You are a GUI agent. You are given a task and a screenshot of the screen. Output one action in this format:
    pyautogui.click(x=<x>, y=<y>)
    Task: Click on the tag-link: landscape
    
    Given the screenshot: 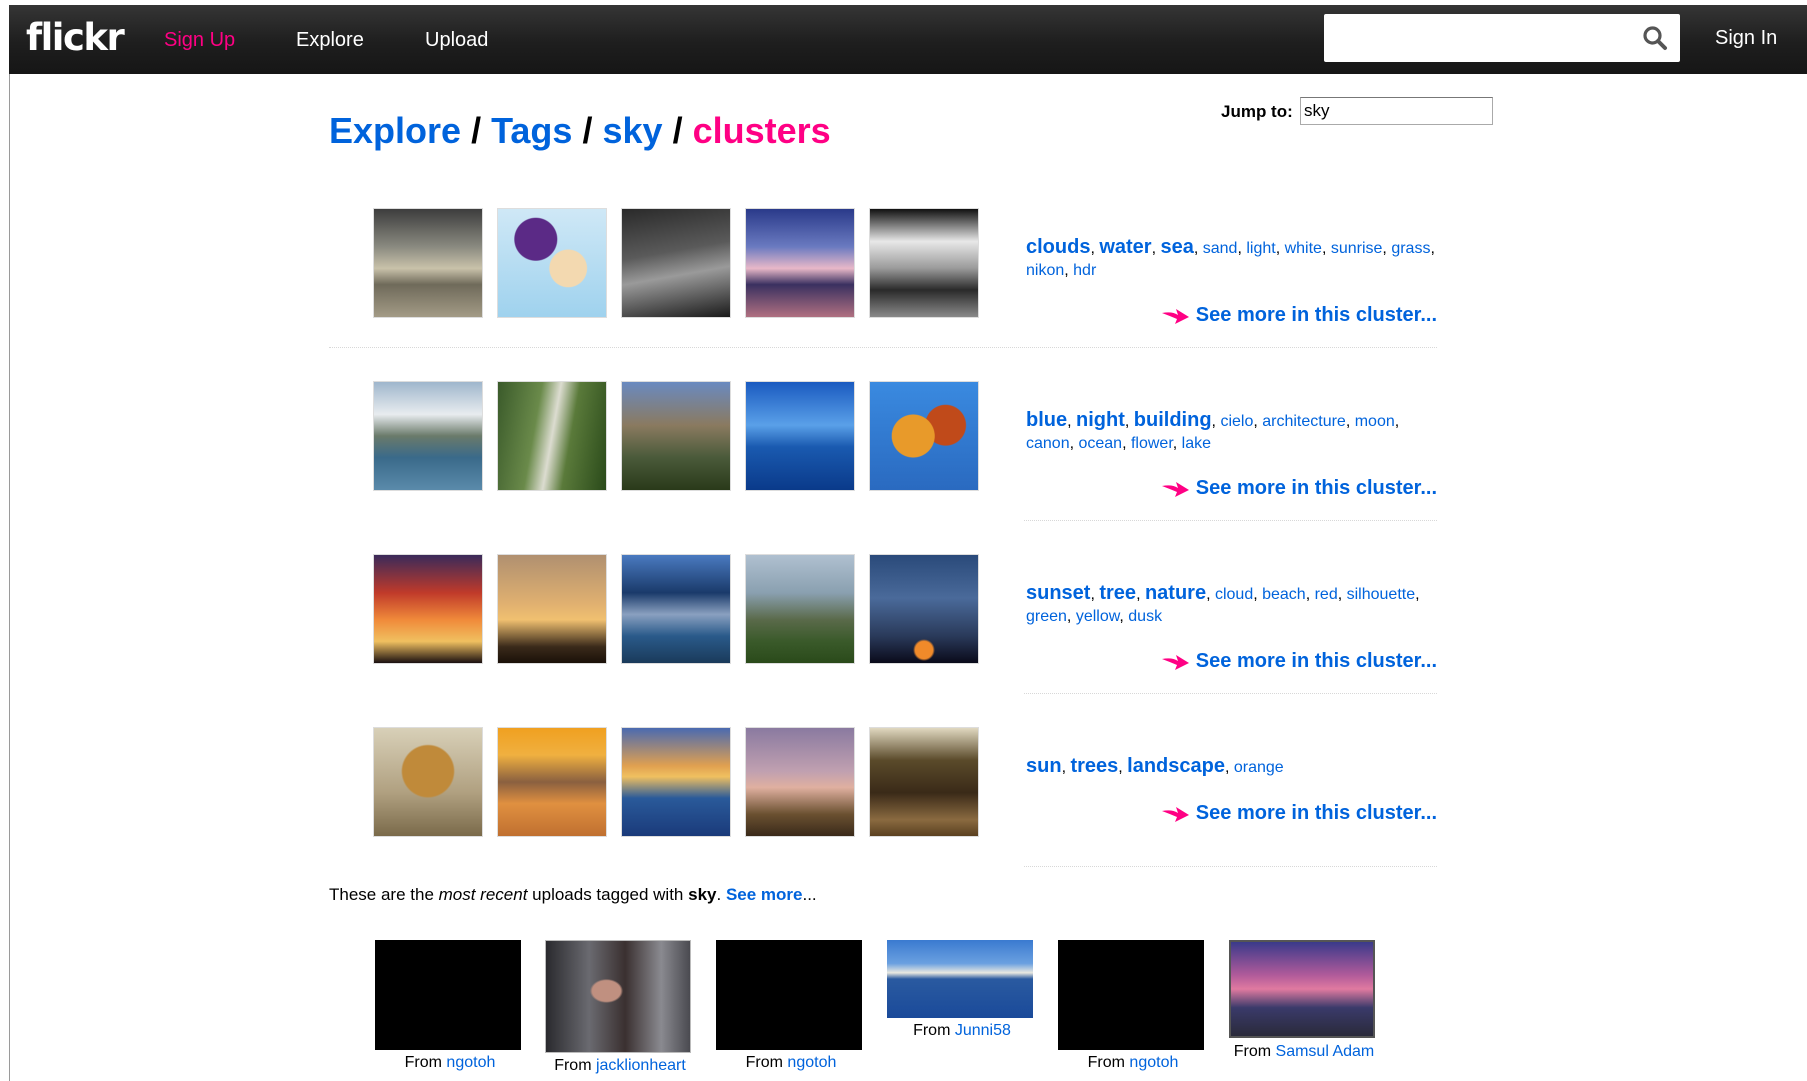 What is the action you would take?
    pyautogui.click(x=1176, y=766)
    